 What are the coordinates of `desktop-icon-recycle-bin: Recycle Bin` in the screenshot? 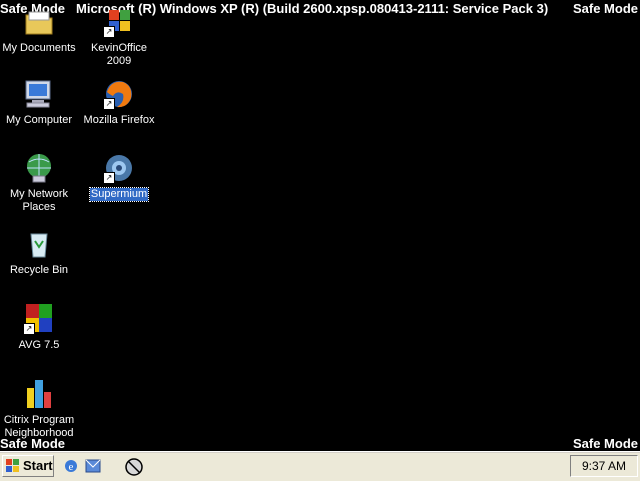 It's located at (39, 253).